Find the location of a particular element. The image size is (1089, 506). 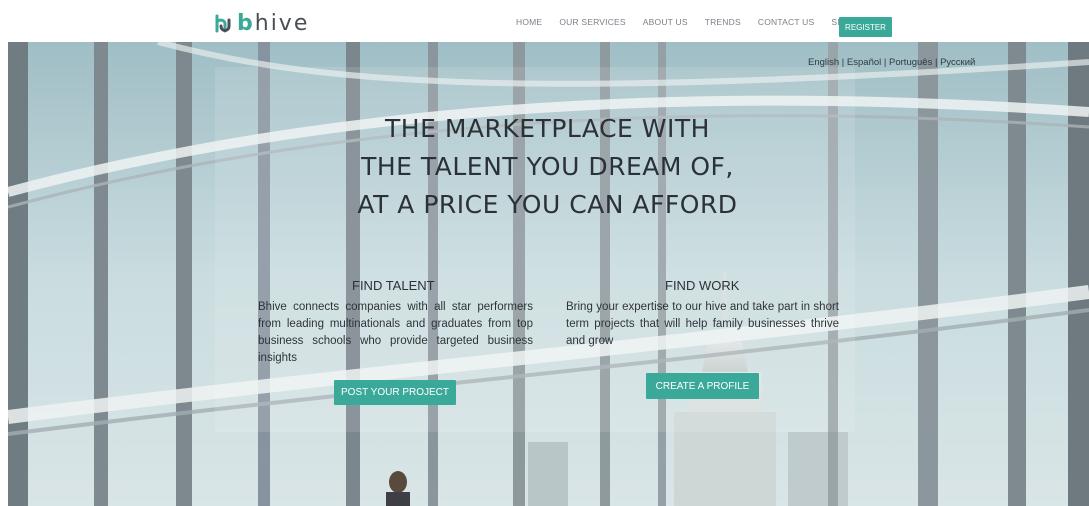

create-a-profile-button: CREATE A PROFILE is located at coordinates (702, 386).